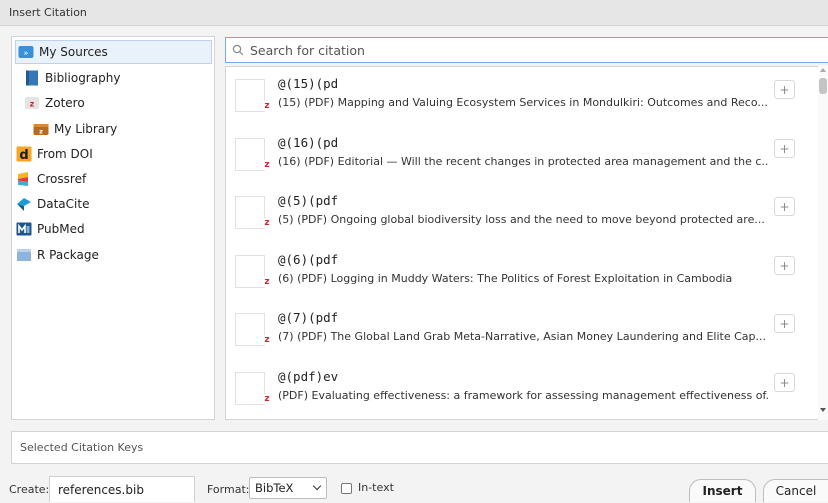 Image resolution: width=828 pixels, height=503 pixels. I want to click on source-item-label: Bibliography, so click(83, 78).